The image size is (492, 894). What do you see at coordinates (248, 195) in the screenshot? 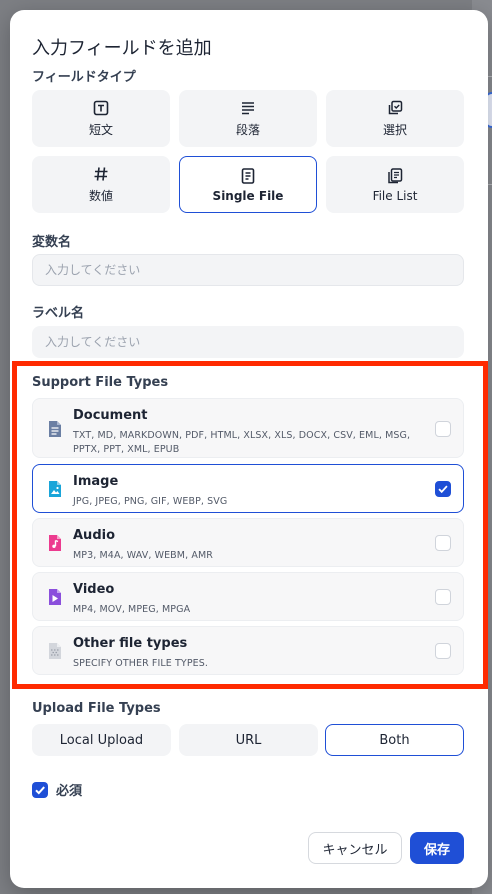
I see `field-type-label-text: Single File` at bounding box center [248, 195].